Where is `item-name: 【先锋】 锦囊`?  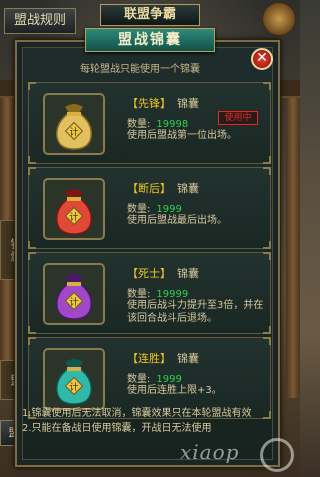
item-name: 【先锋】 锦囊 is located at coordinates (163, 103).